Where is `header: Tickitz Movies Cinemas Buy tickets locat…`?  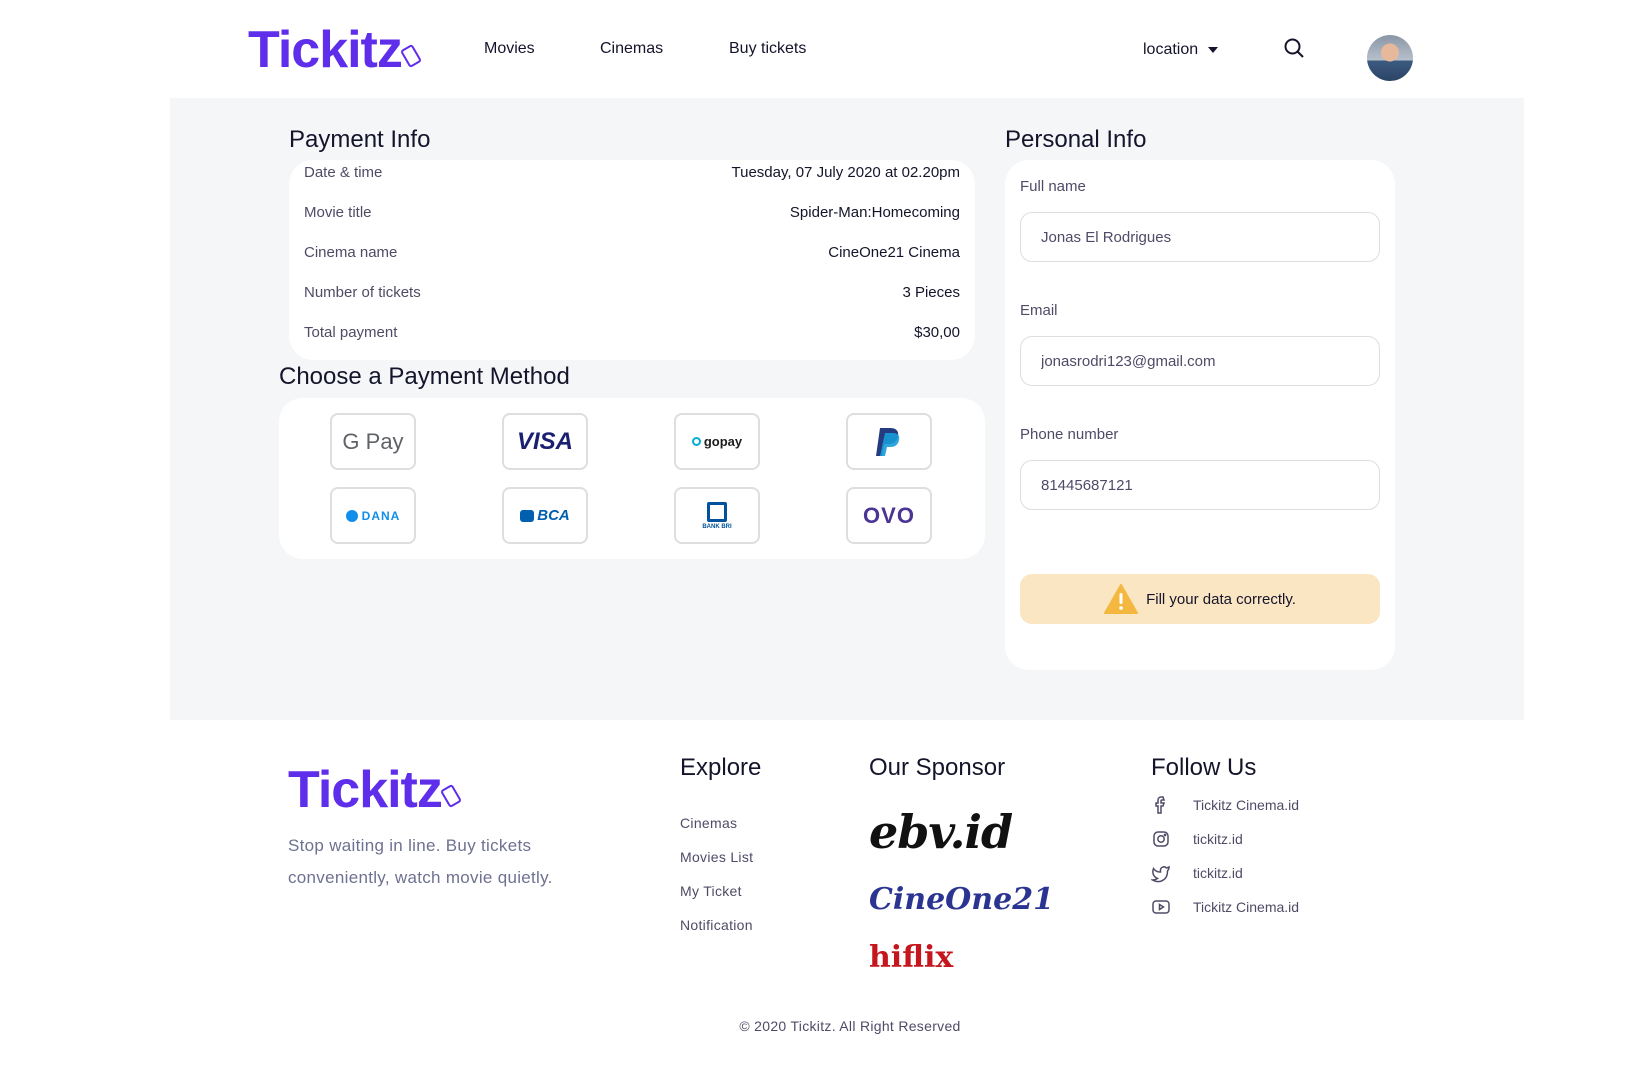
header: Tickitz Movies Cinemas Buy tickets locat… is located at coordinates (821, 49).